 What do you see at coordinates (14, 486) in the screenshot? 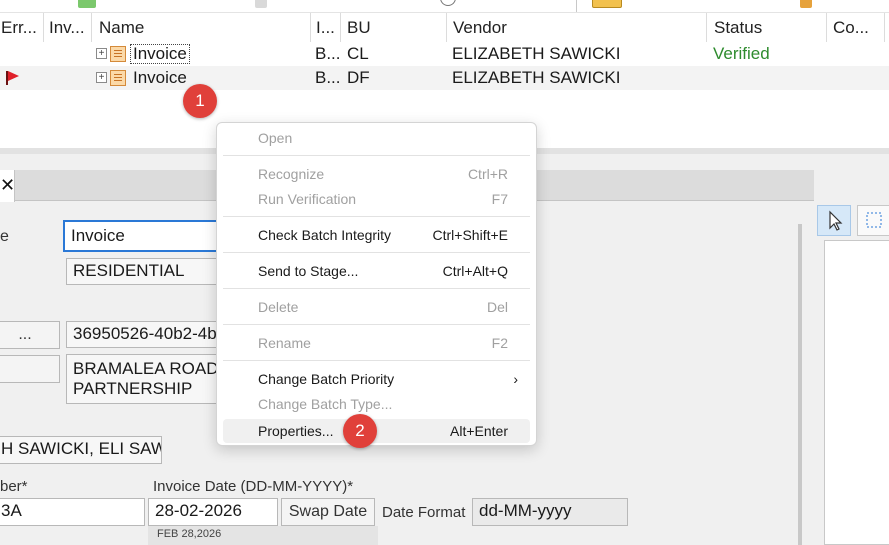
I see `invoice-number-label: ber*` at bounding box center [14, 486].